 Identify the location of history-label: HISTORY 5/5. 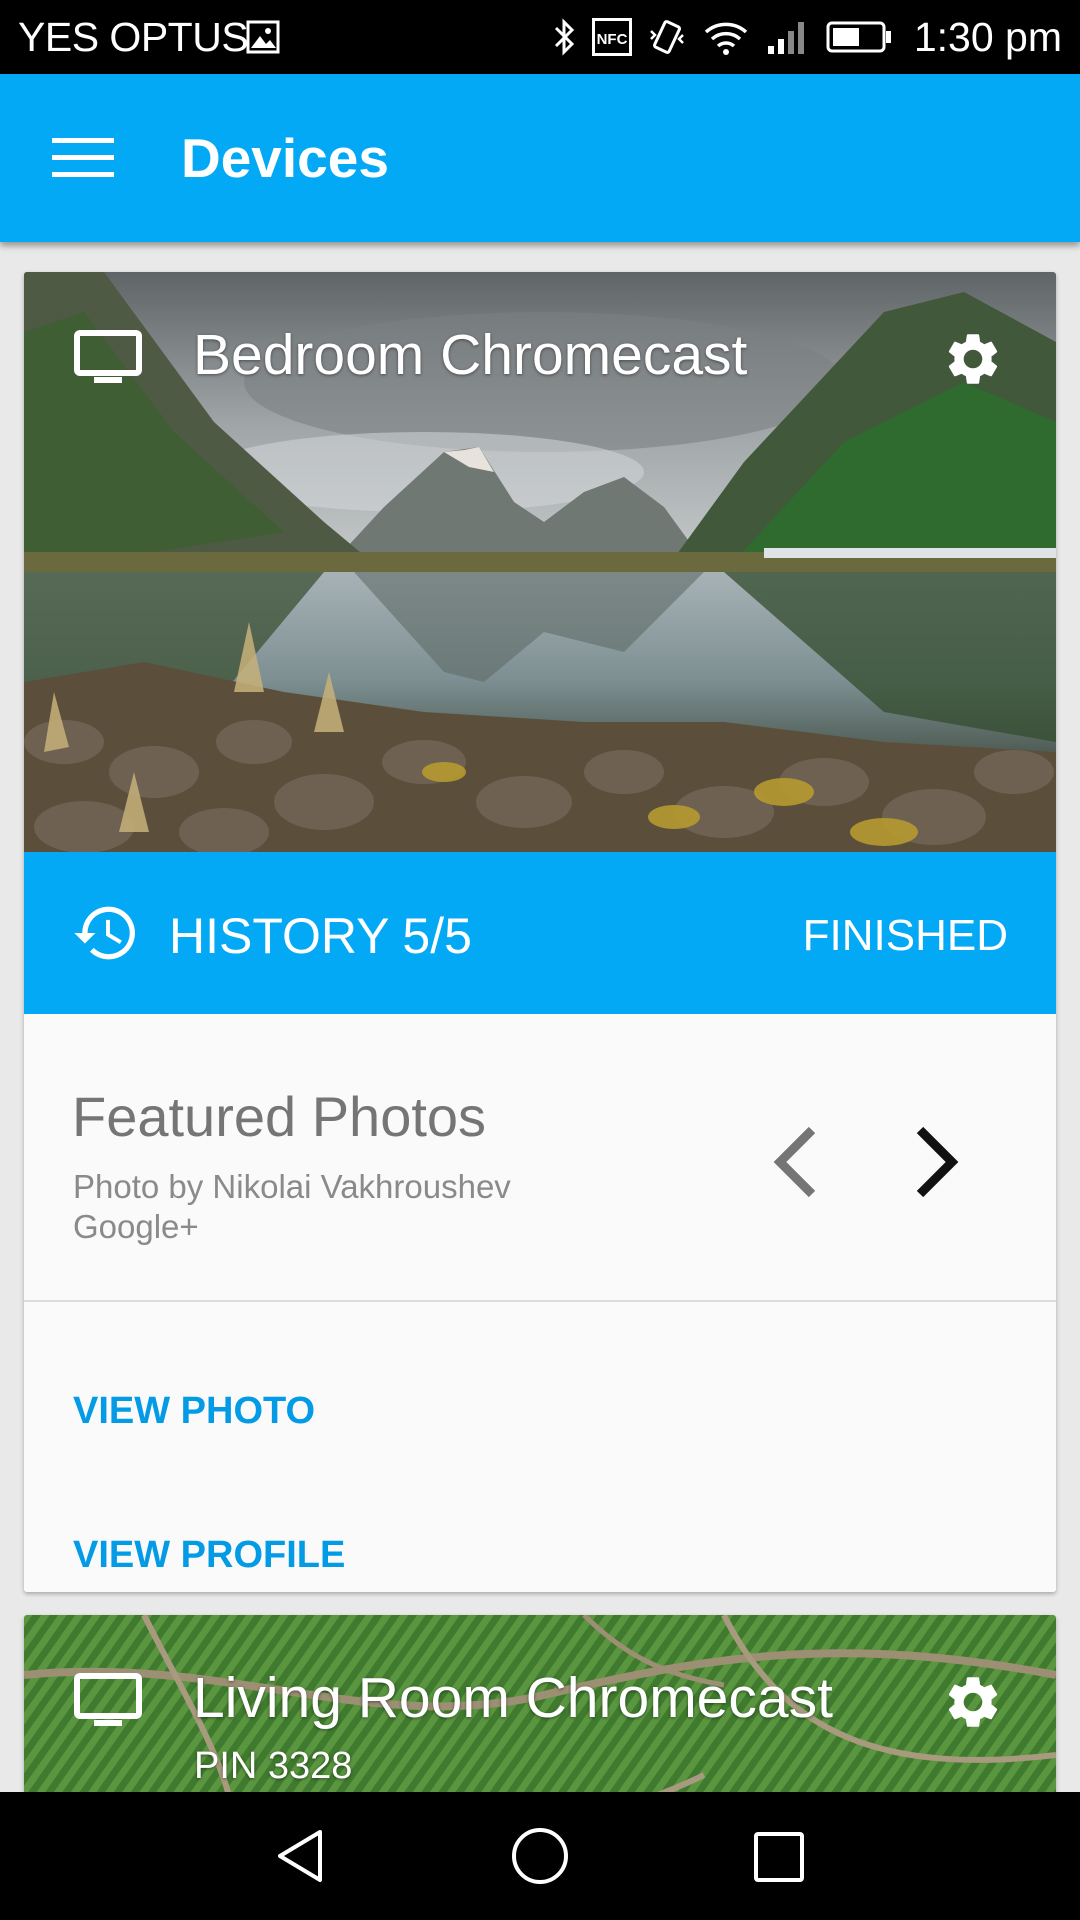
(320, 936).